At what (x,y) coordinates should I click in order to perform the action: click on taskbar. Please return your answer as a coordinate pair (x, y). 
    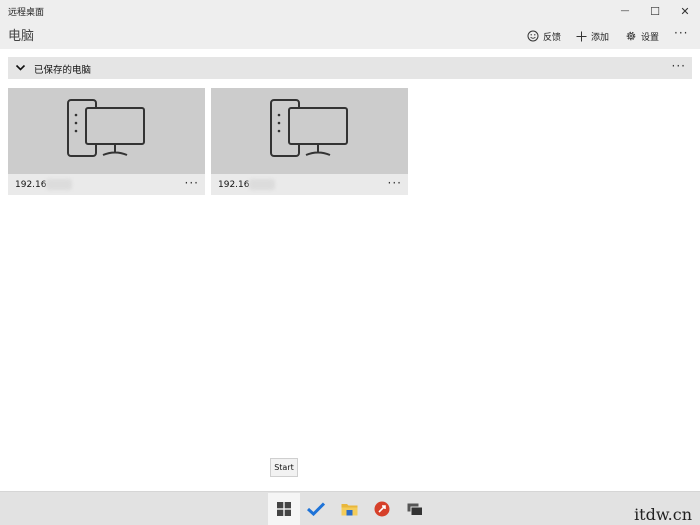
    Looking at the image, I should click on (350, 508).